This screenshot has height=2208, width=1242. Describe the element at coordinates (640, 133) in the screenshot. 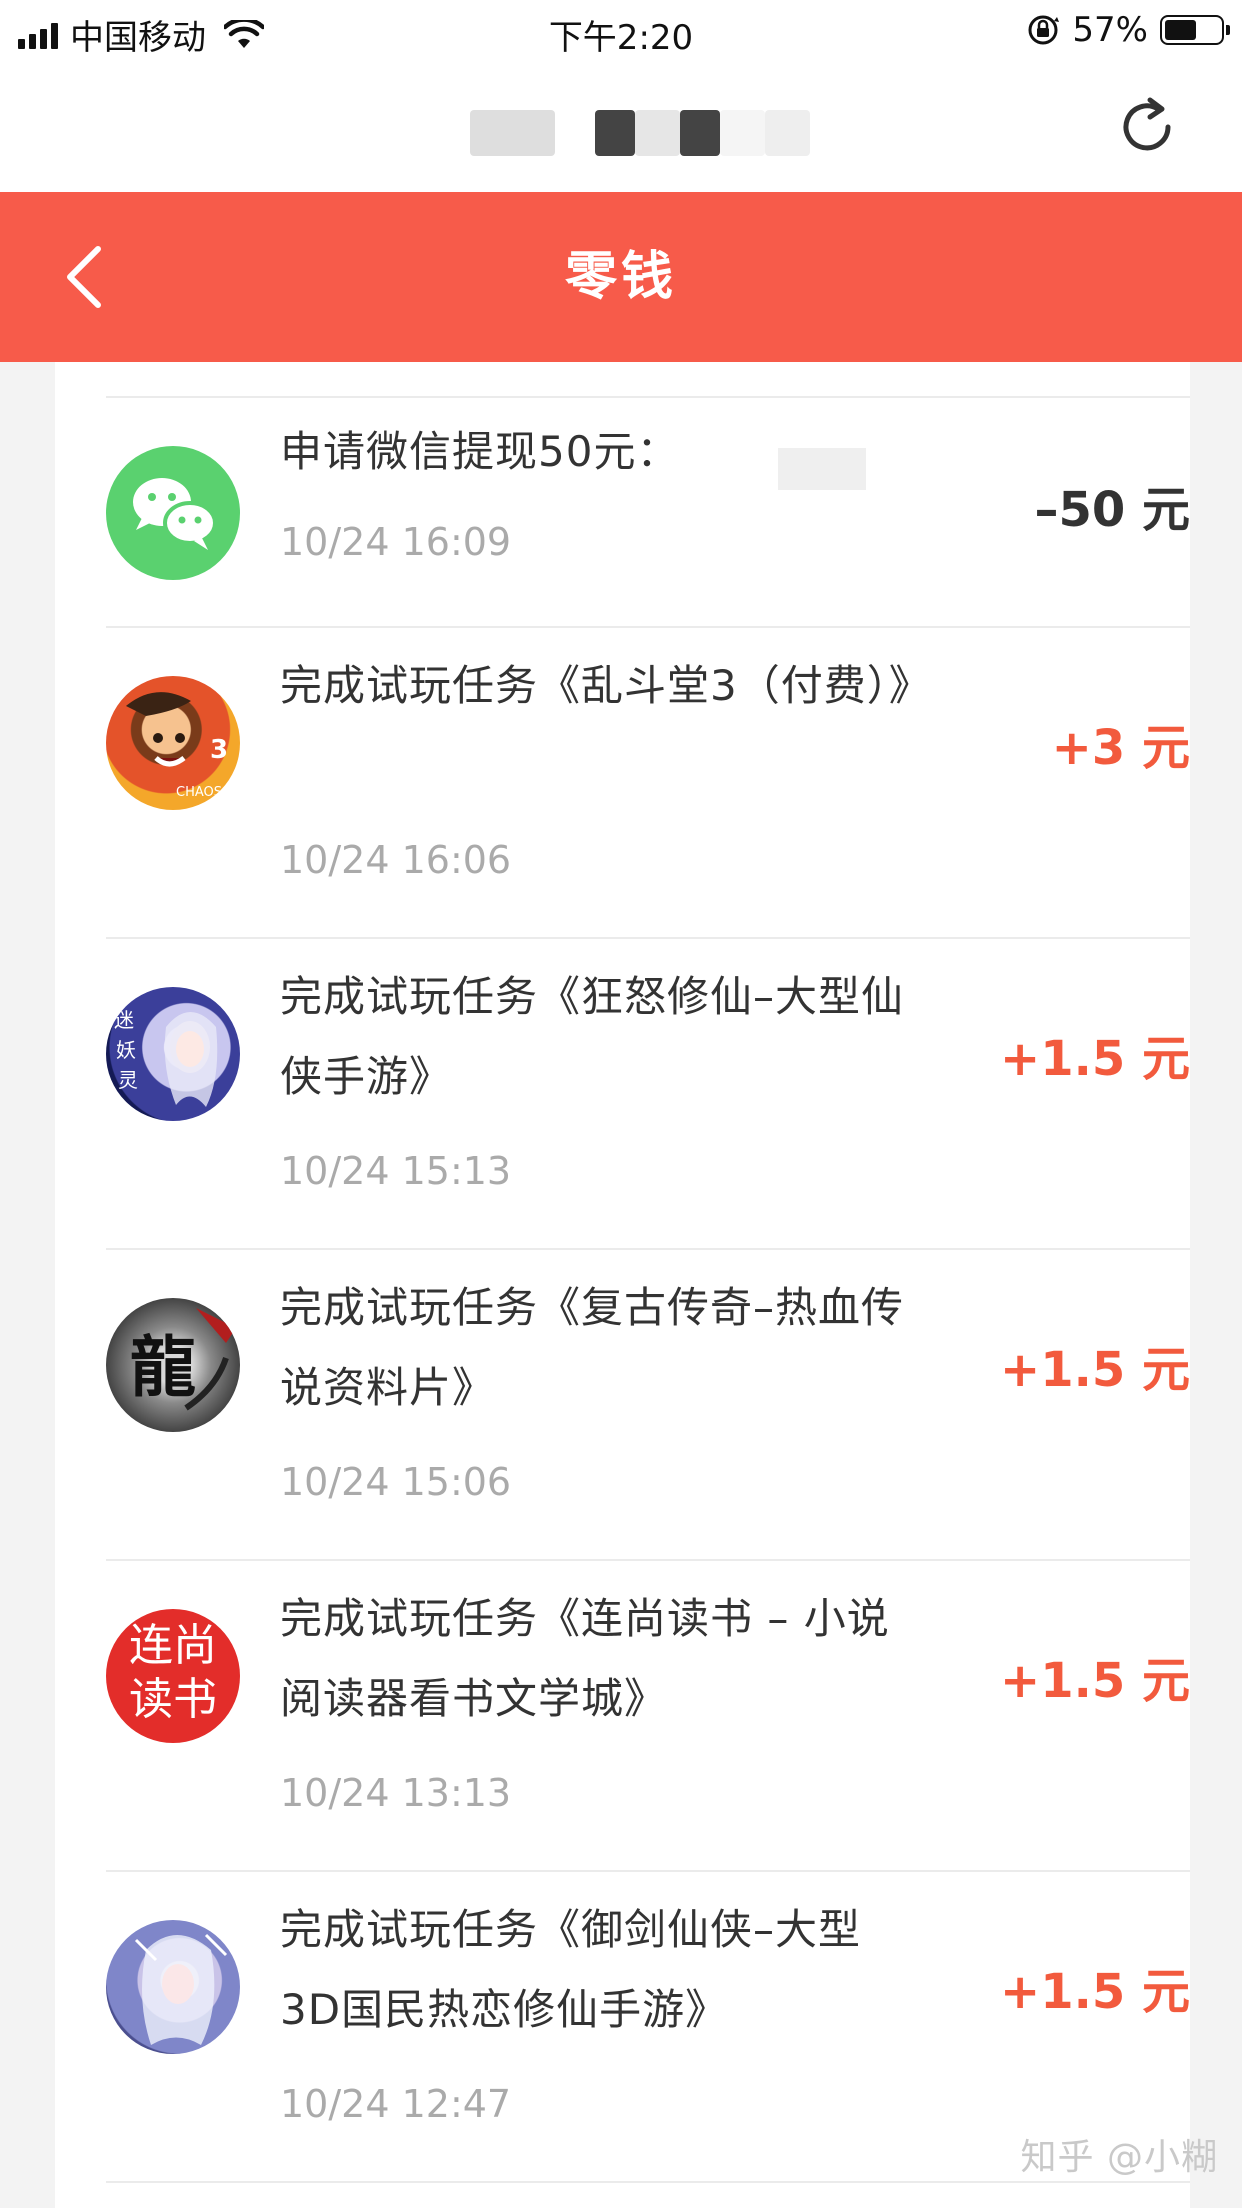

I see `redacted-page-title` at that location.